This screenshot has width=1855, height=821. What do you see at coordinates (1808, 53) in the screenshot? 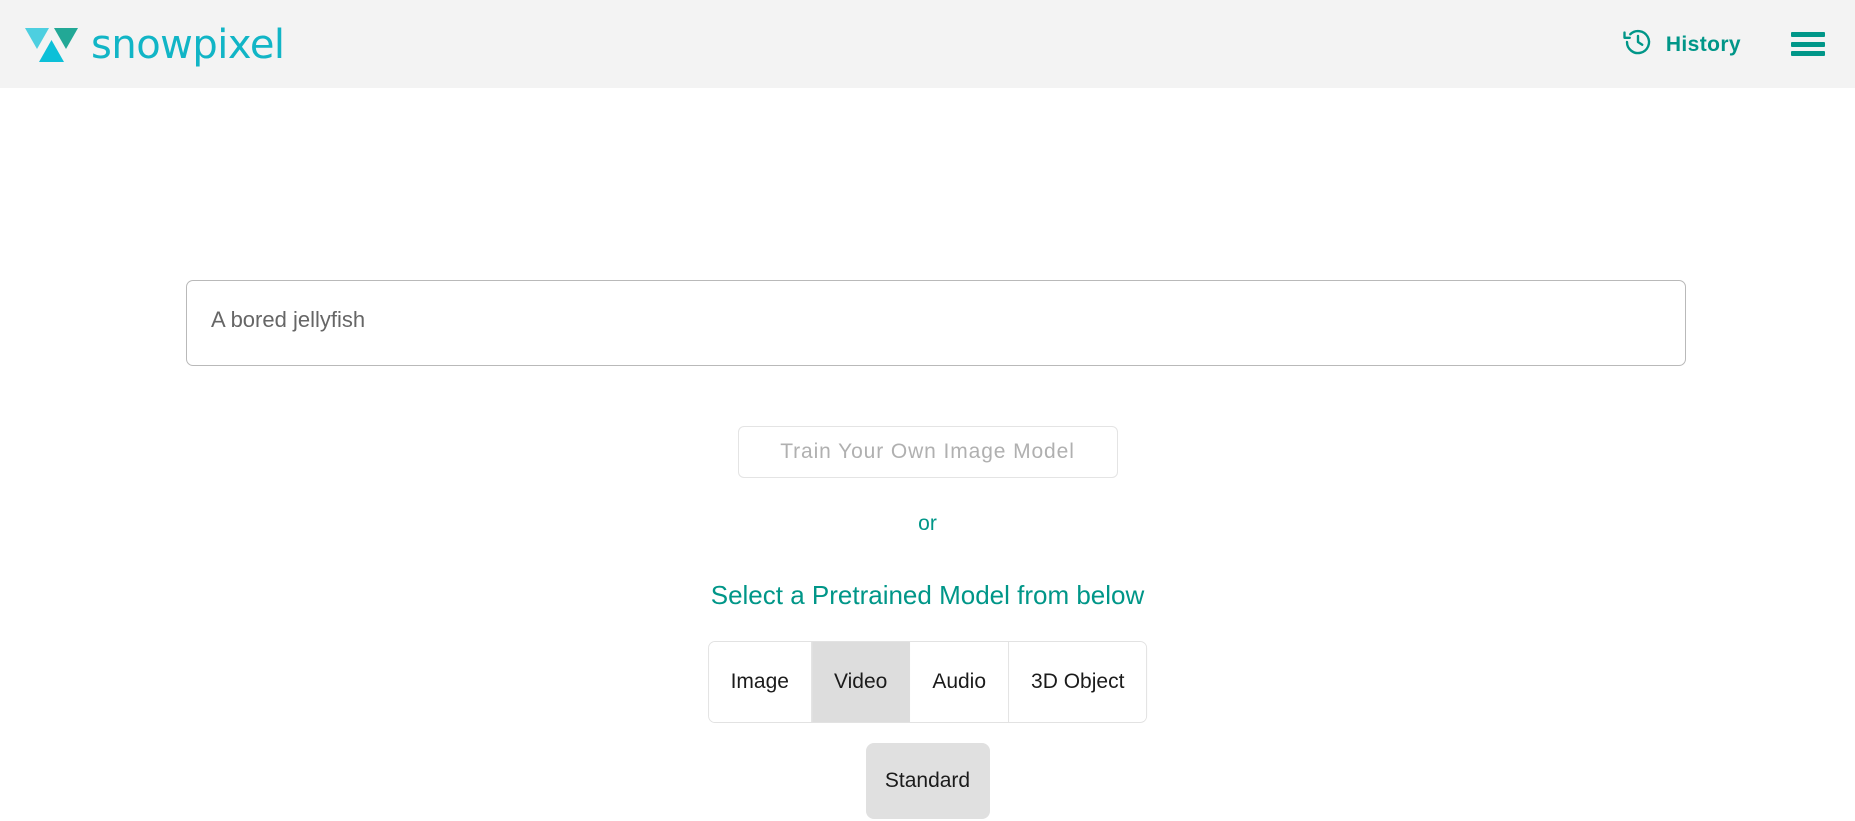
I see `hamburger-bar-bottom` at bounding box center [1808, 53].